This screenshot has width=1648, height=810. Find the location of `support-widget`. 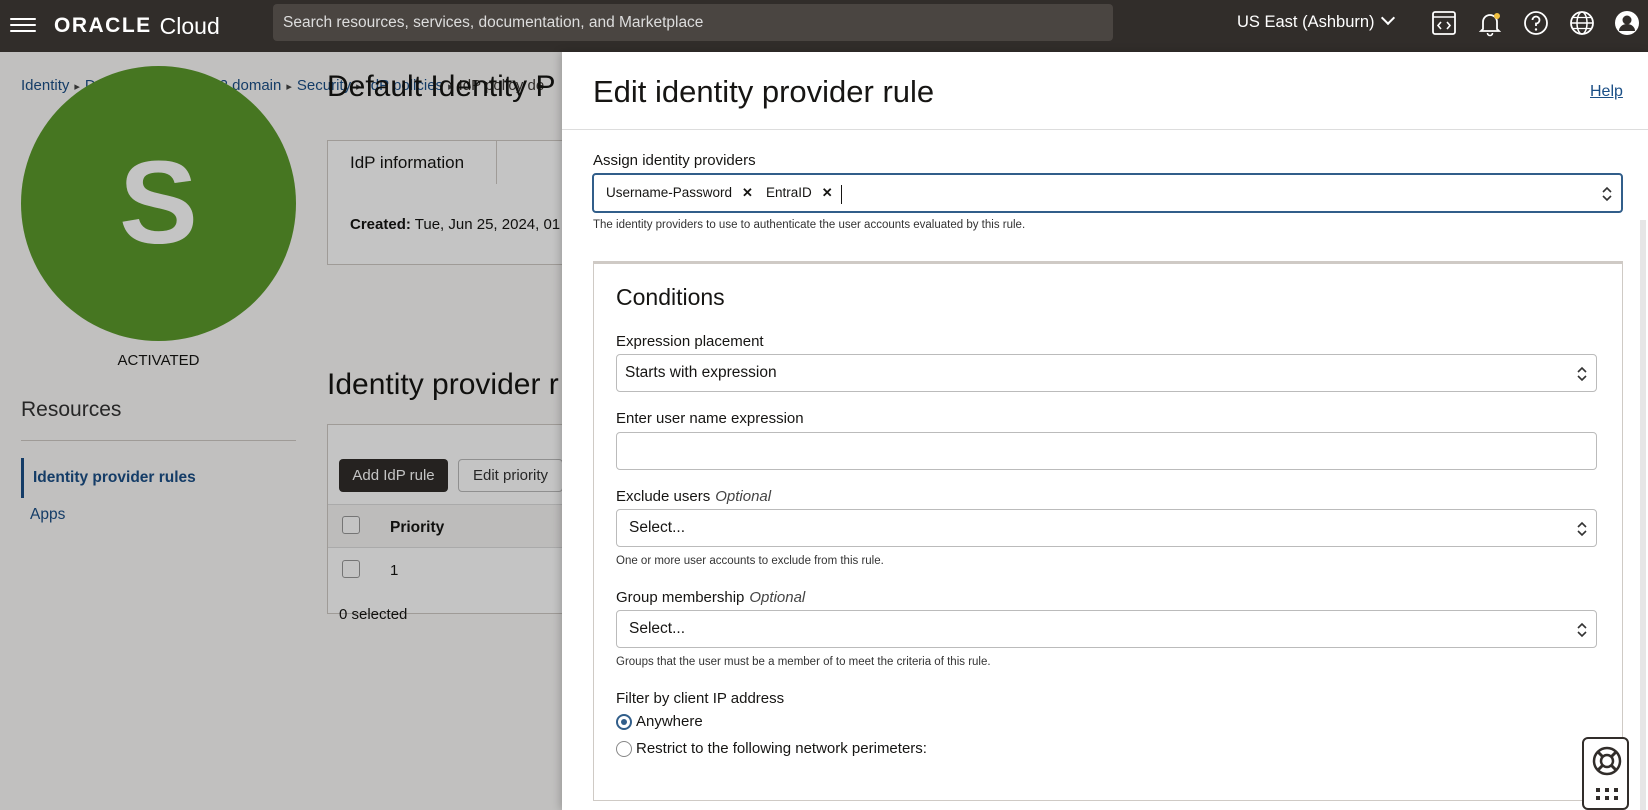

support-widget is located at coordinates (1605, 773).